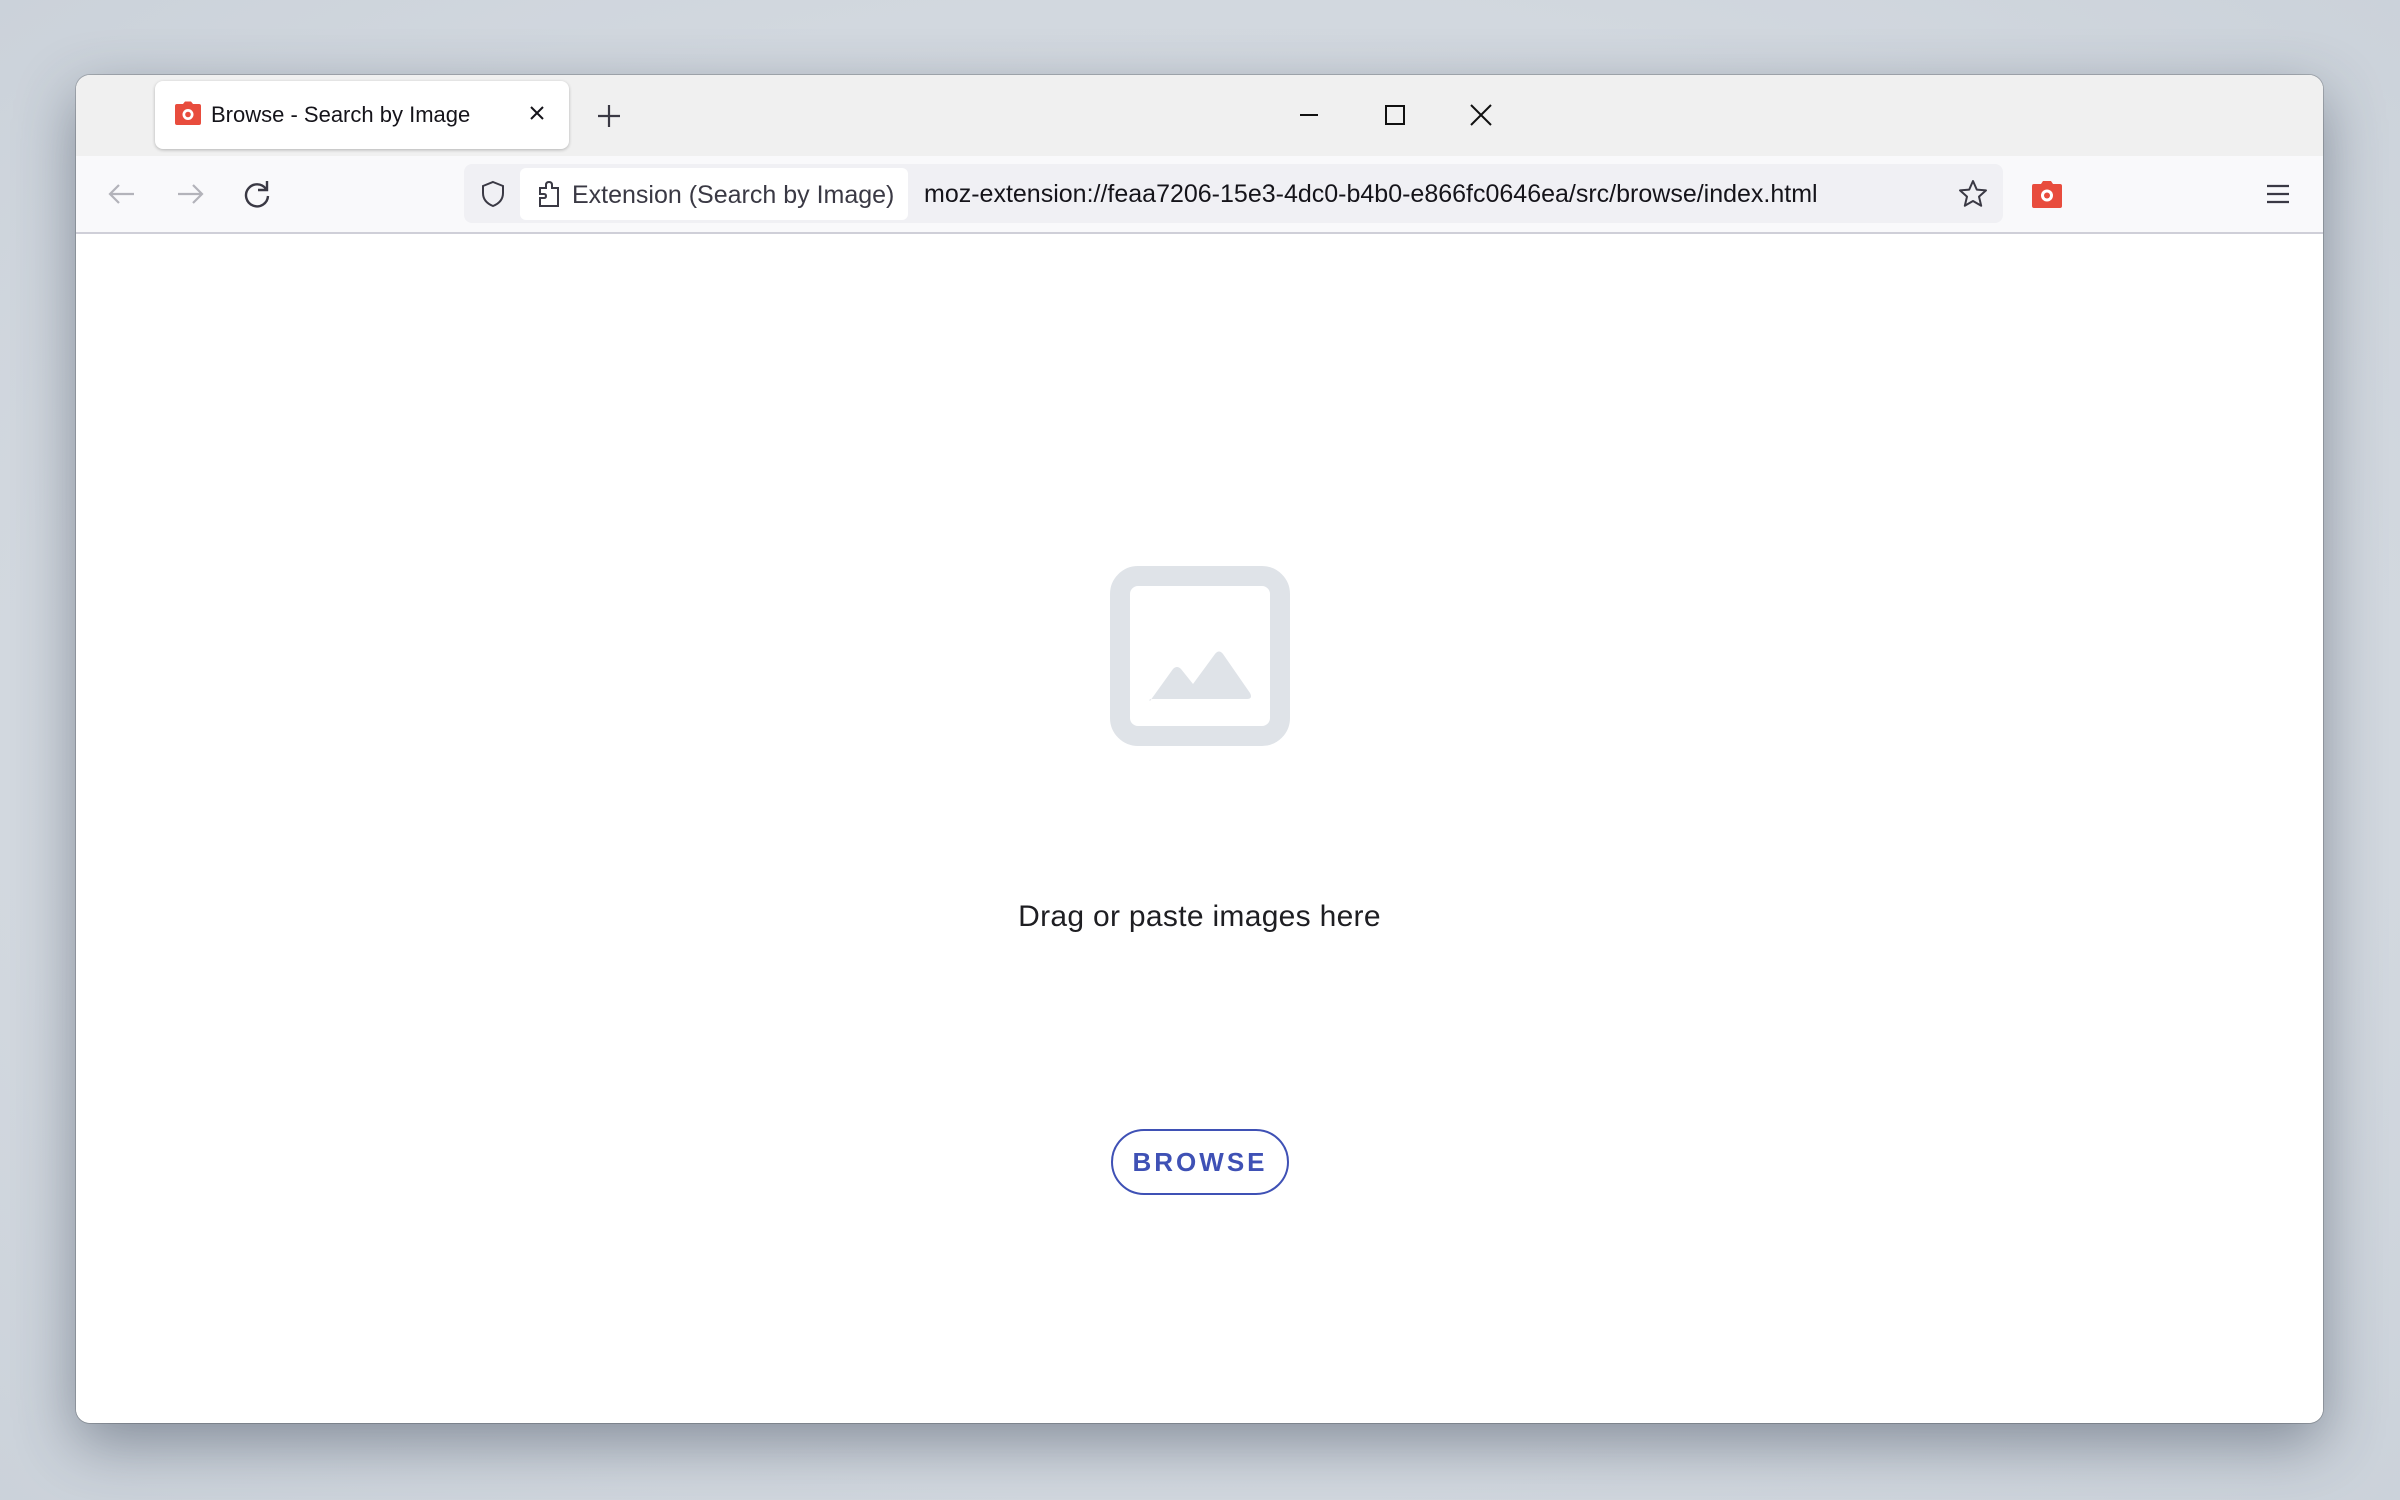 This screenshot has width=2400, height=1500. Describe the element at coordinates (1200, 1162) in the screenshot. I see `browse-button: BROWSE` at that location.